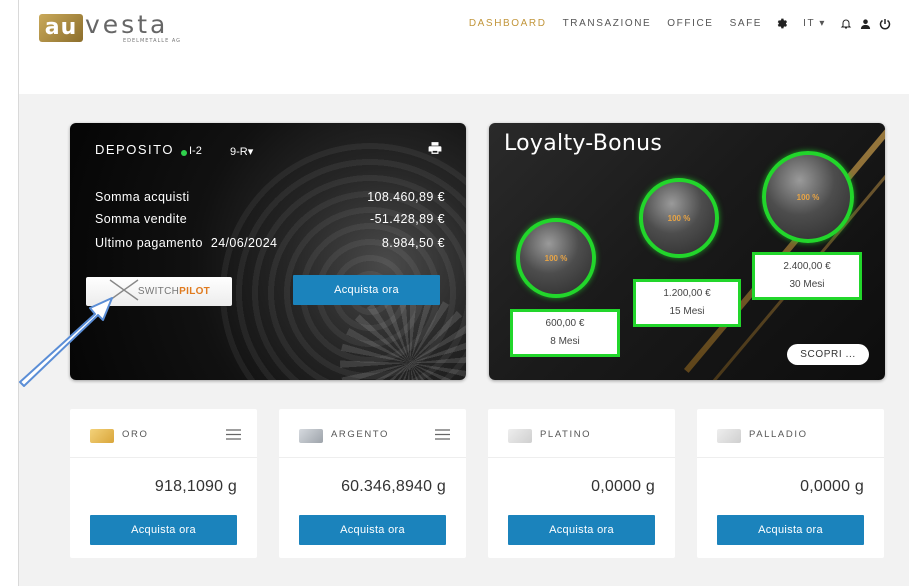 This screenshot has height=586, width=909. What do you see at coordinates (184, 153) in the screenshot?
I see `status-dot` at bounding box center [184, 153].